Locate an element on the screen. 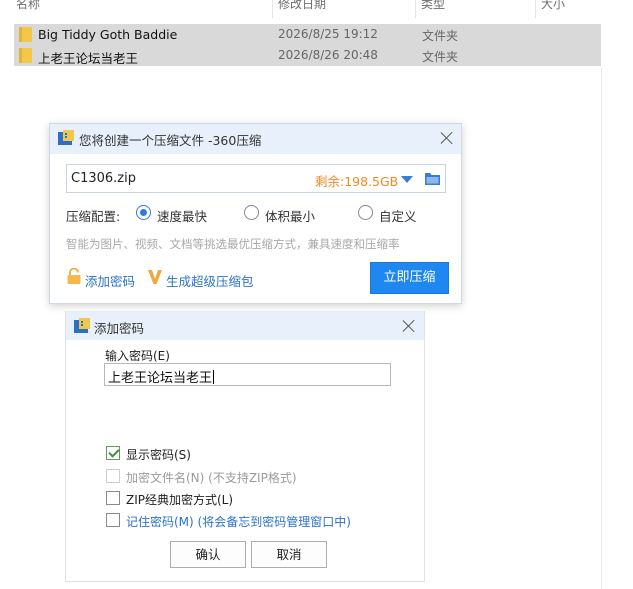 This screenshot has width=633, height=589. remember-password-checkbox is located at coordinates (113, 520).